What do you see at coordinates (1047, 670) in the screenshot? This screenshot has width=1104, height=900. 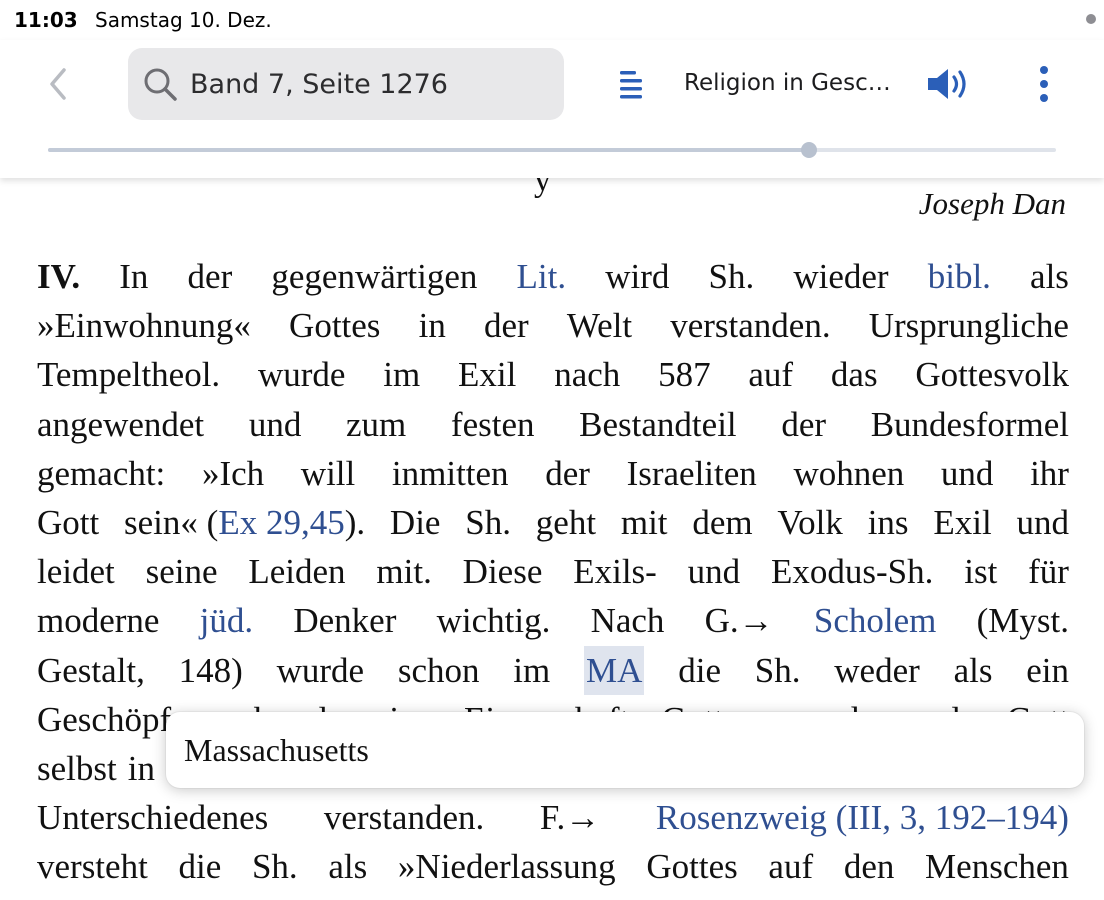 I see `word: ein` at bounding box center [1047, 670].